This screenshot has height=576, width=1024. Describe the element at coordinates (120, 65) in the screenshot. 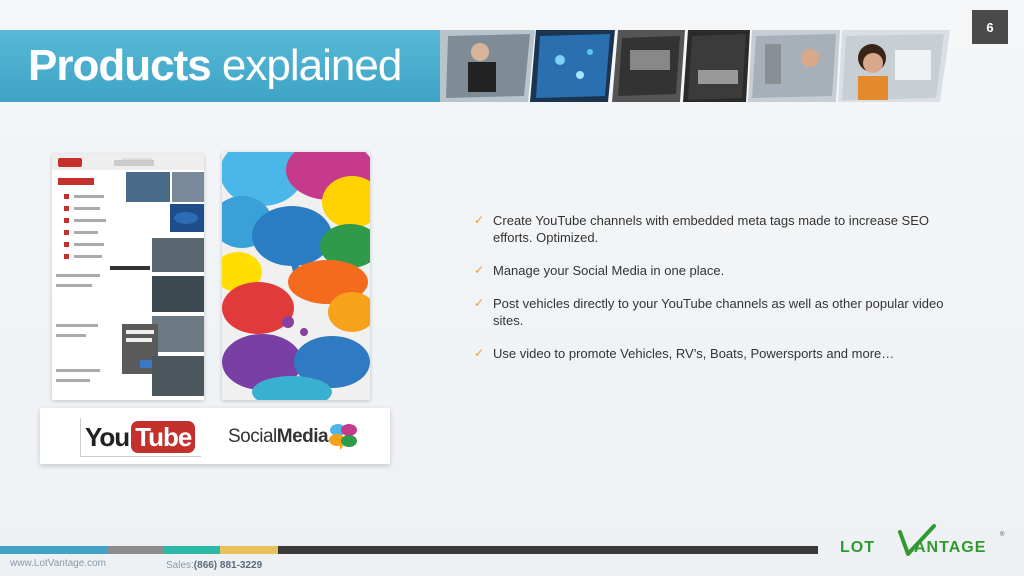

I see `title-bold: Products` at that location.